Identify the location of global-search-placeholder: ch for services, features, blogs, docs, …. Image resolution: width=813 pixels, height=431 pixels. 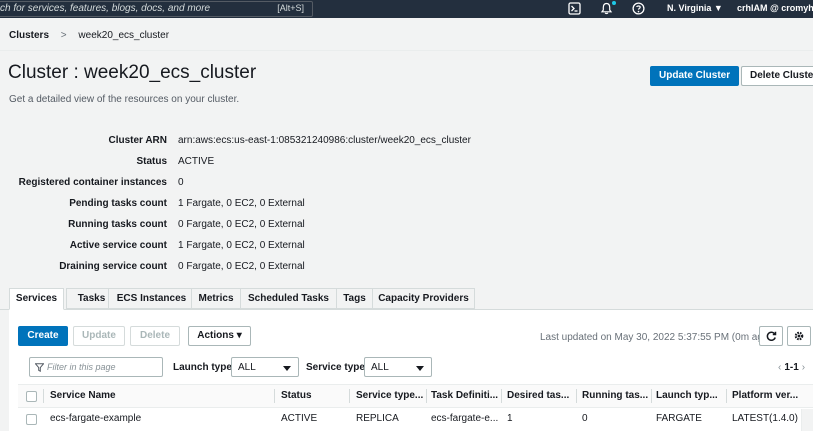
(105, 8).